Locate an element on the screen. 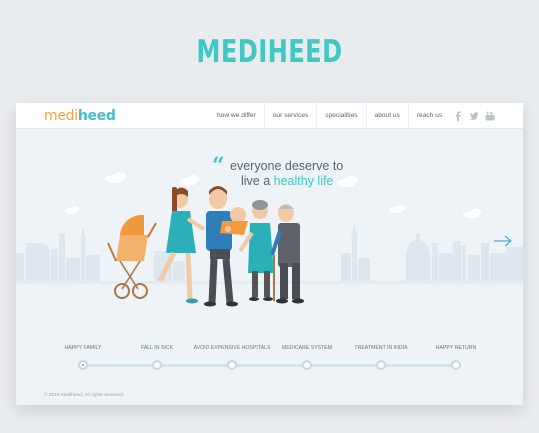 The height and width of the screenshot is (433, 539). footer-copyright: © 2015 Mediheed. All rights reserved. is located at coordinates (84, 395).